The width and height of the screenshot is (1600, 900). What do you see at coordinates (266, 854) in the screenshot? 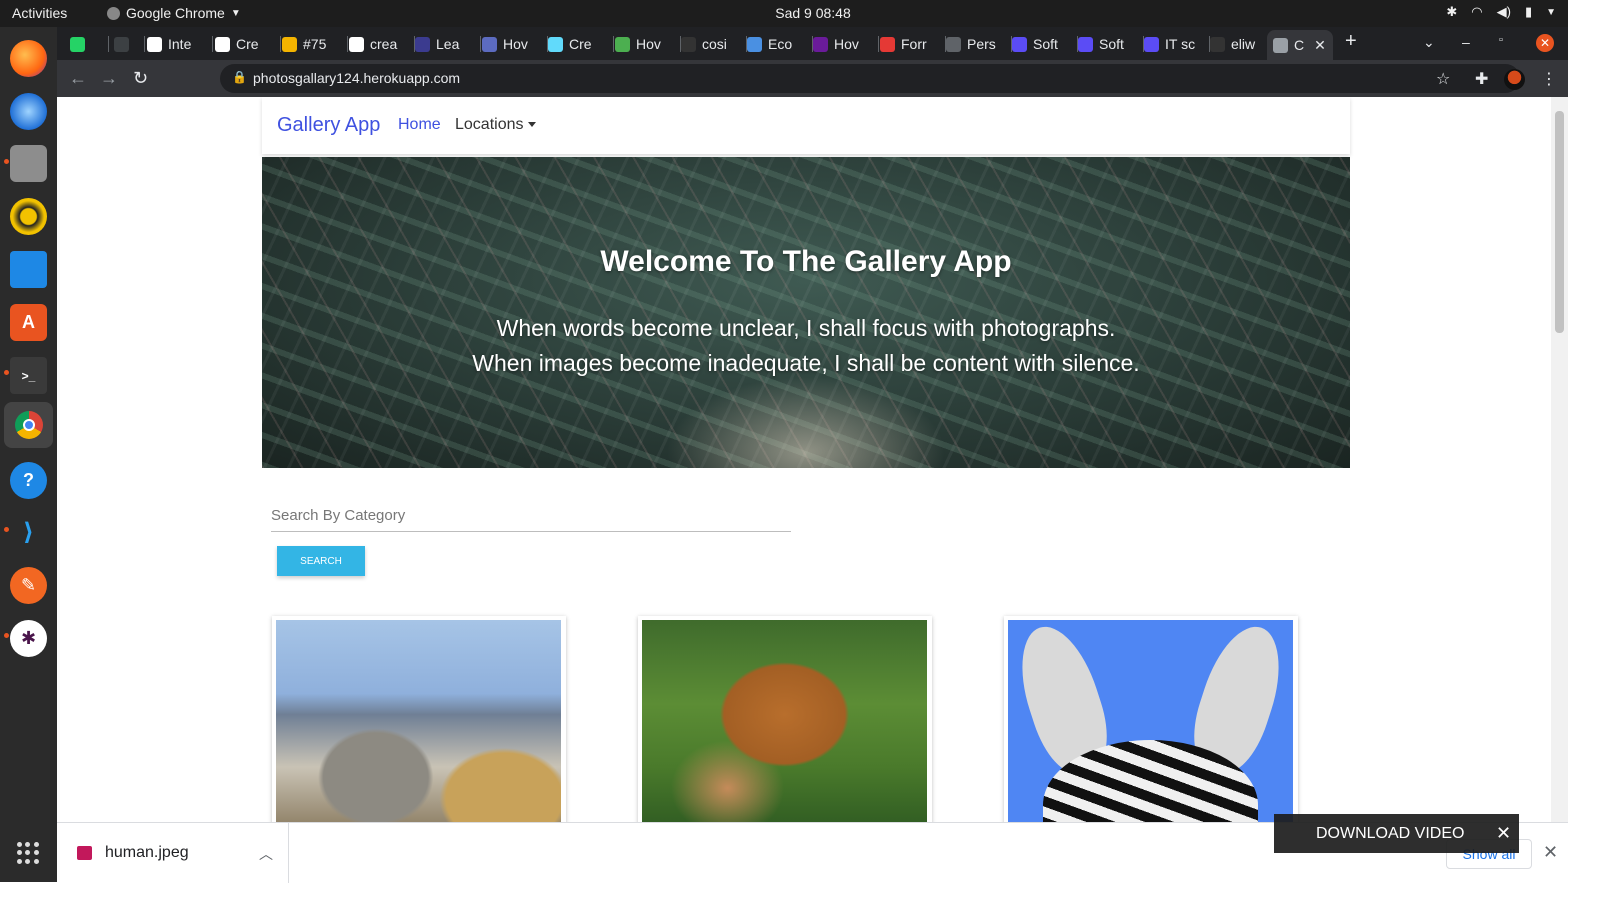
I see `chevron-up-icon: ︿` at bounding box center [266, 854].